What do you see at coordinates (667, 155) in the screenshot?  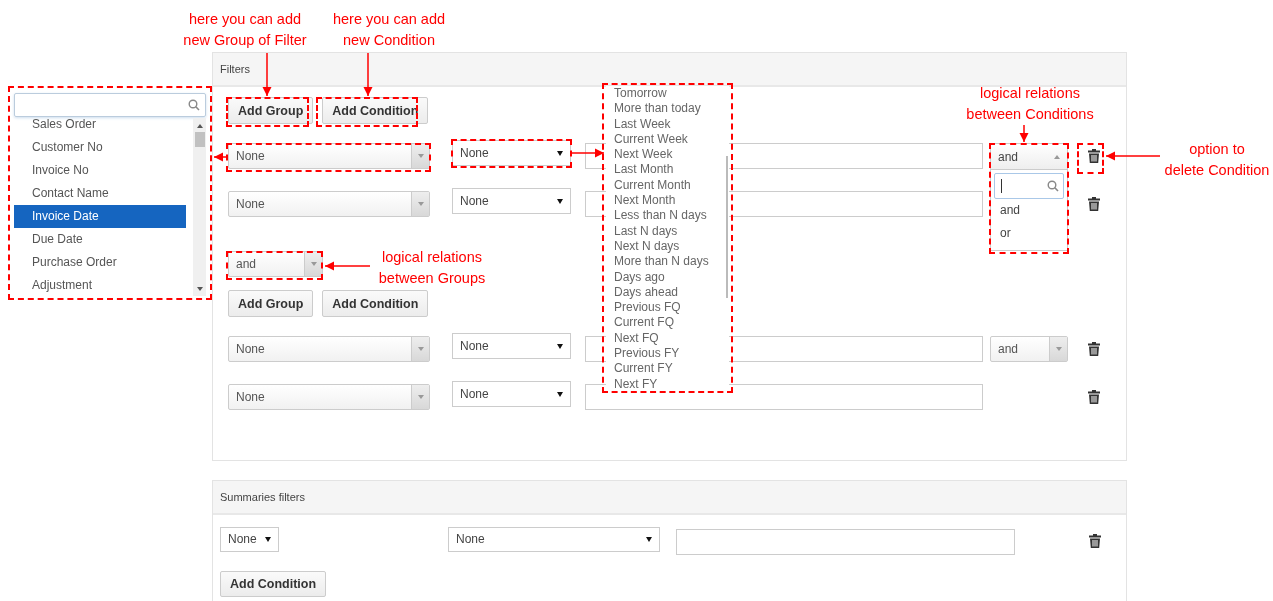 I see `dropdown-option: Next Week` at bounding box center [667, 155].